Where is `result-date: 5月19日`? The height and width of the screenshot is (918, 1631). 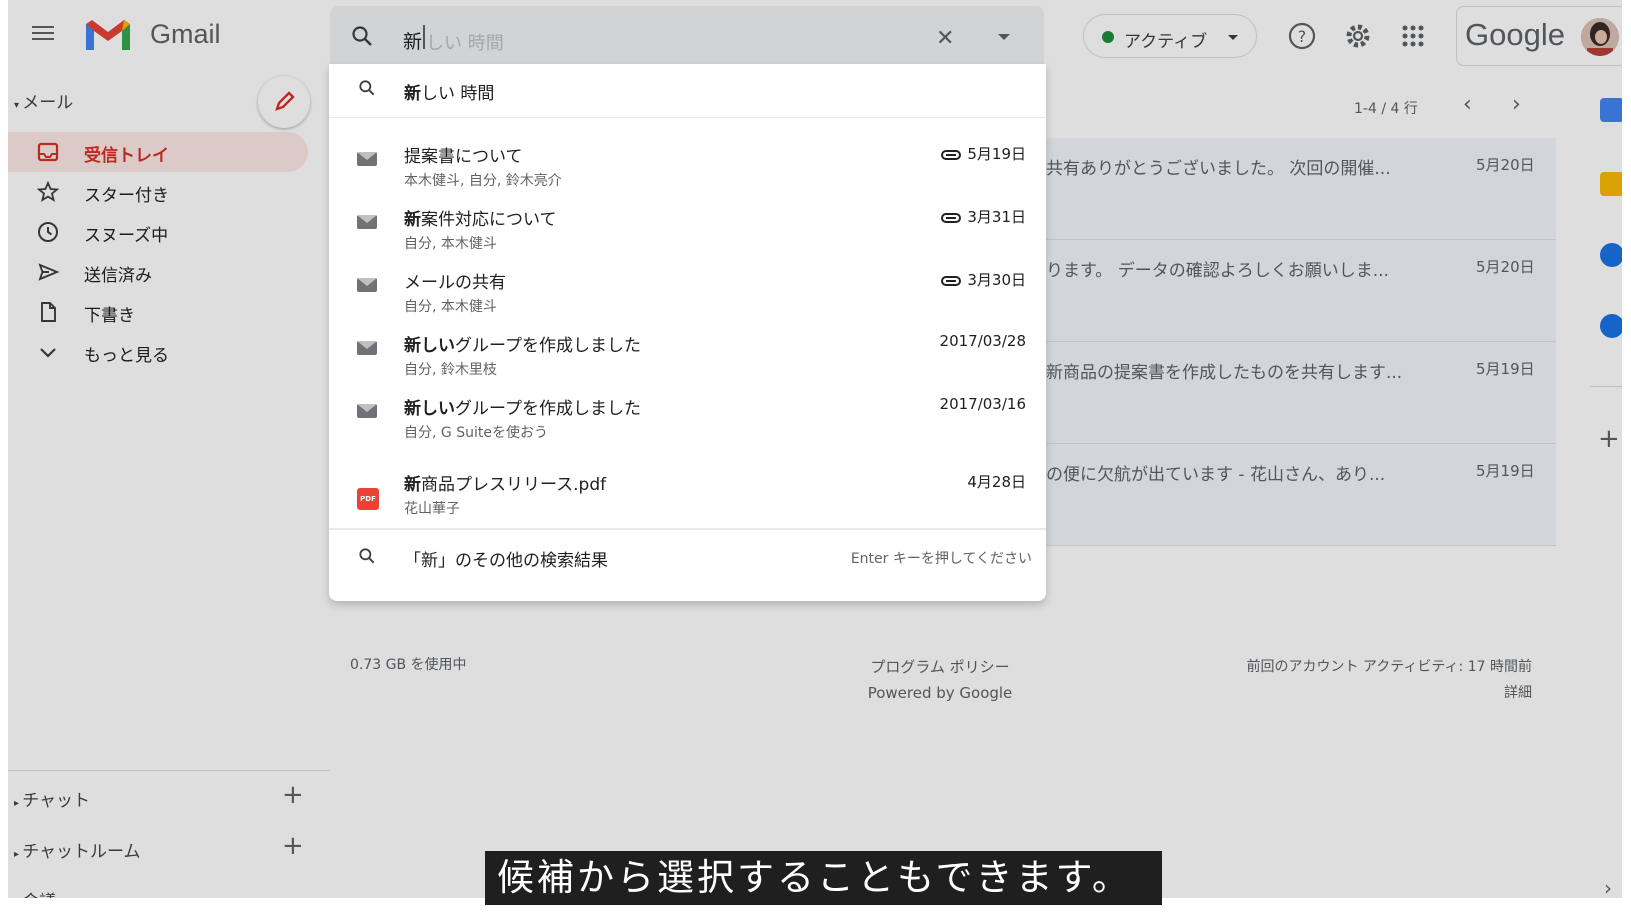 result-date: 5月19日 is located at coordinates (996, 154).